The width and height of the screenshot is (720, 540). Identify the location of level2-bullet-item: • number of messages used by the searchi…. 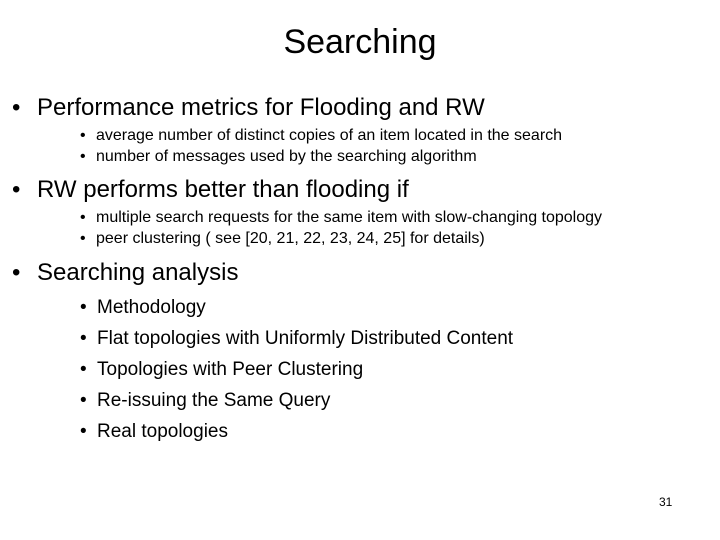
(360, 157).